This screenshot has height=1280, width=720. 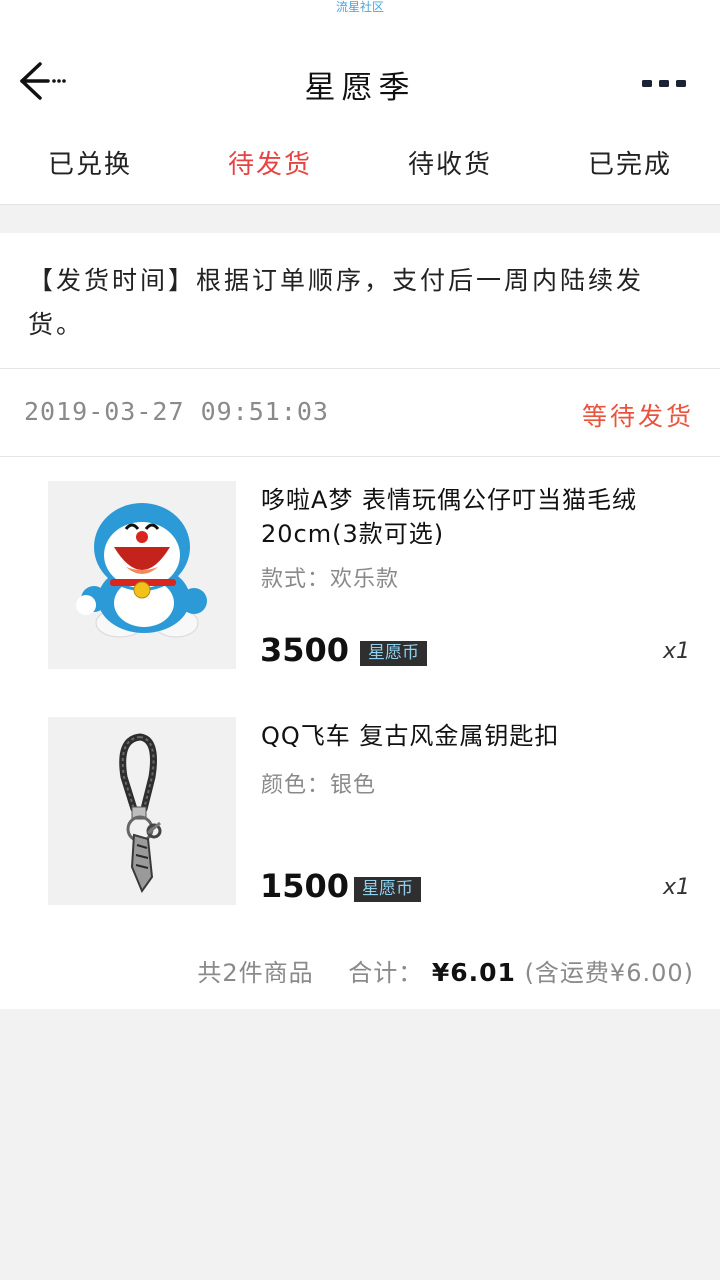 I want to click on total-amount: ¥6.01, so click(x=473, y=972).